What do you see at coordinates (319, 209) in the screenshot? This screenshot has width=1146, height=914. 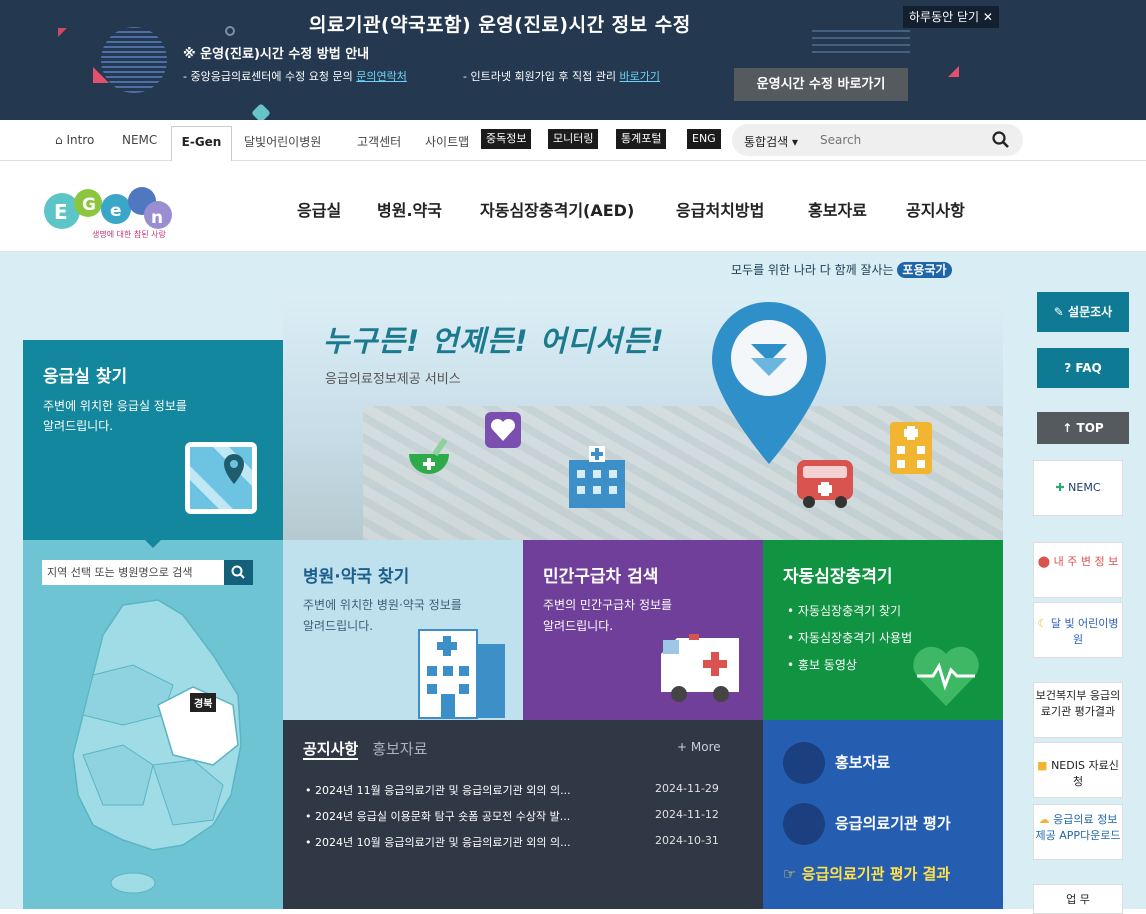 I see `menu-er: 응급실` at bounding box center [319, 209].